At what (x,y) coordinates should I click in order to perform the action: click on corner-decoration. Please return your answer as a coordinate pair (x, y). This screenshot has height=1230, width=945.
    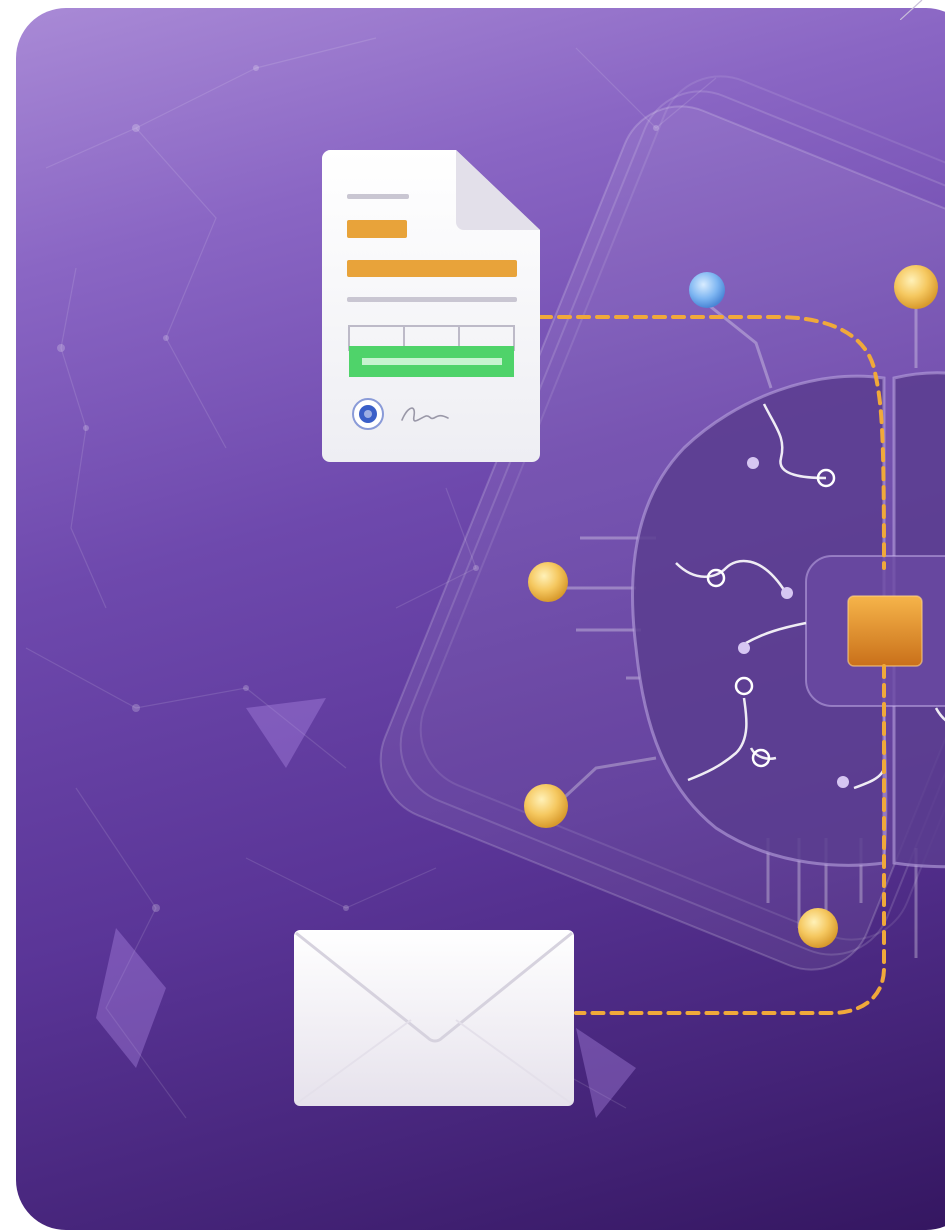
    Looking at the image, I should click on (911, 10).